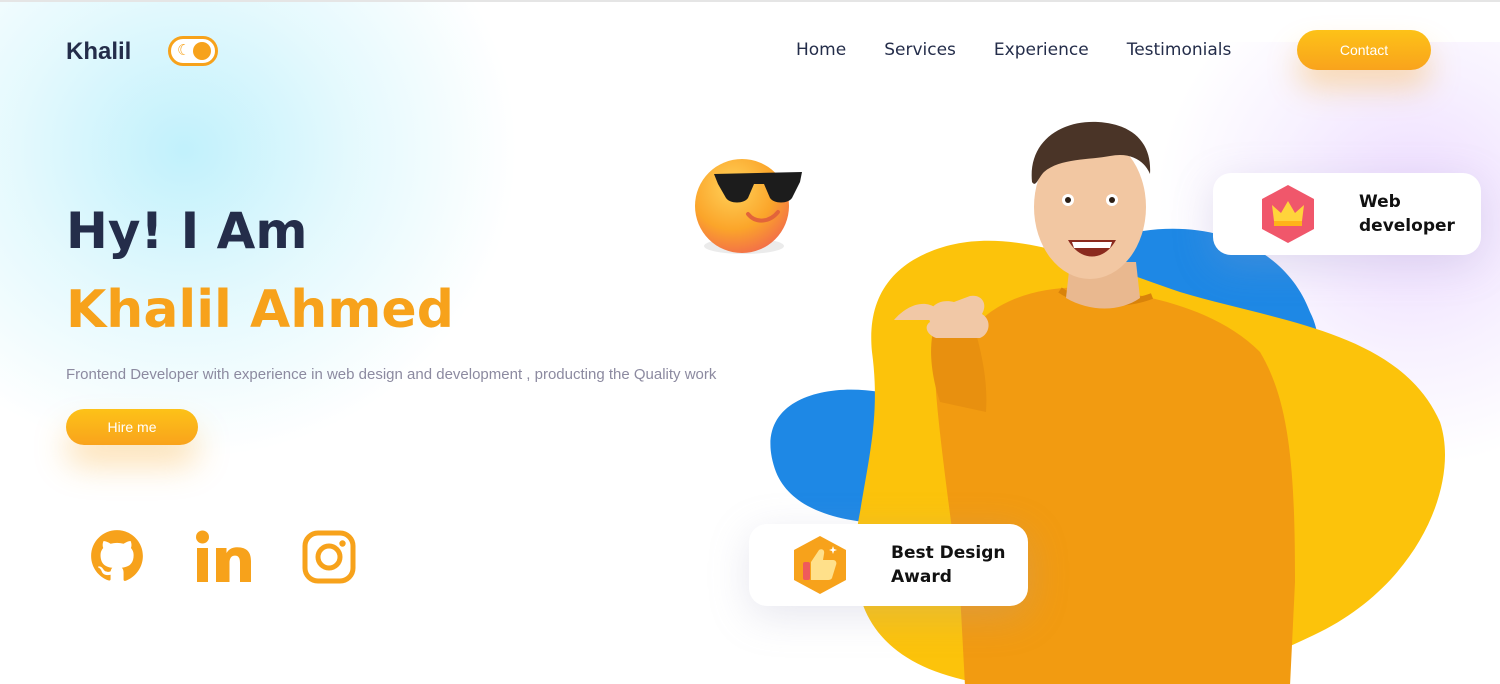 The width and height of the screenshot is (1500, 684). What do you see at coordinates (329, 557) in the screenshot?
I see `instagram-icon` at bounding box center [329, 557].